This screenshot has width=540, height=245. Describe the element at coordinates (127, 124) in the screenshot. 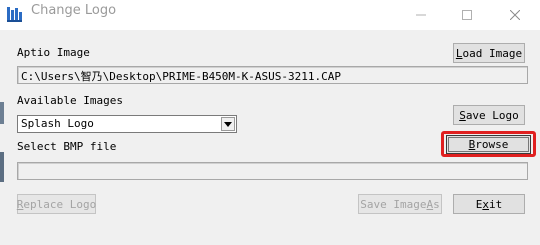

I see `available-images-select: Splash Logo` at that location.